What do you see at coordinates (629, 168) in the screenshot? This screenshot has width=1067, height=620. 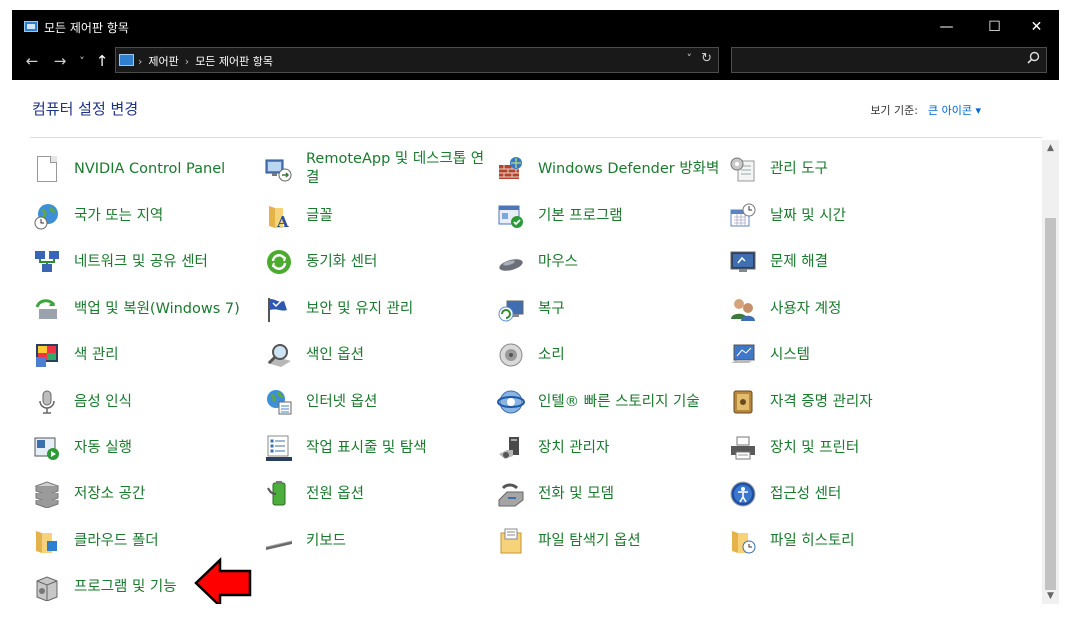 I see `item-label: Windows Defender 방화벽` at bounding box center [629, 168].